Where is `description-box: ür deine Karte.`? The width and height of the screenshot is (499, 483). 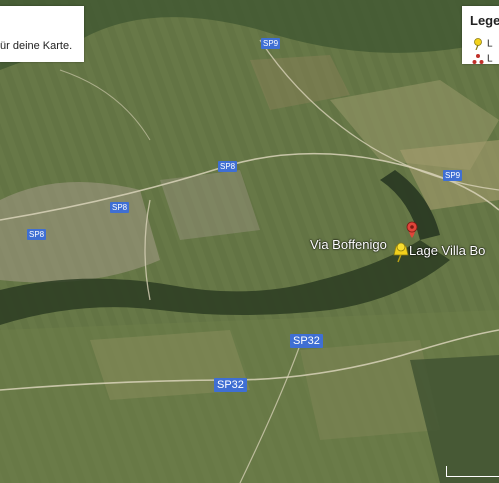
description-box: ür deine Karte. is located at coordinates (42, 34).